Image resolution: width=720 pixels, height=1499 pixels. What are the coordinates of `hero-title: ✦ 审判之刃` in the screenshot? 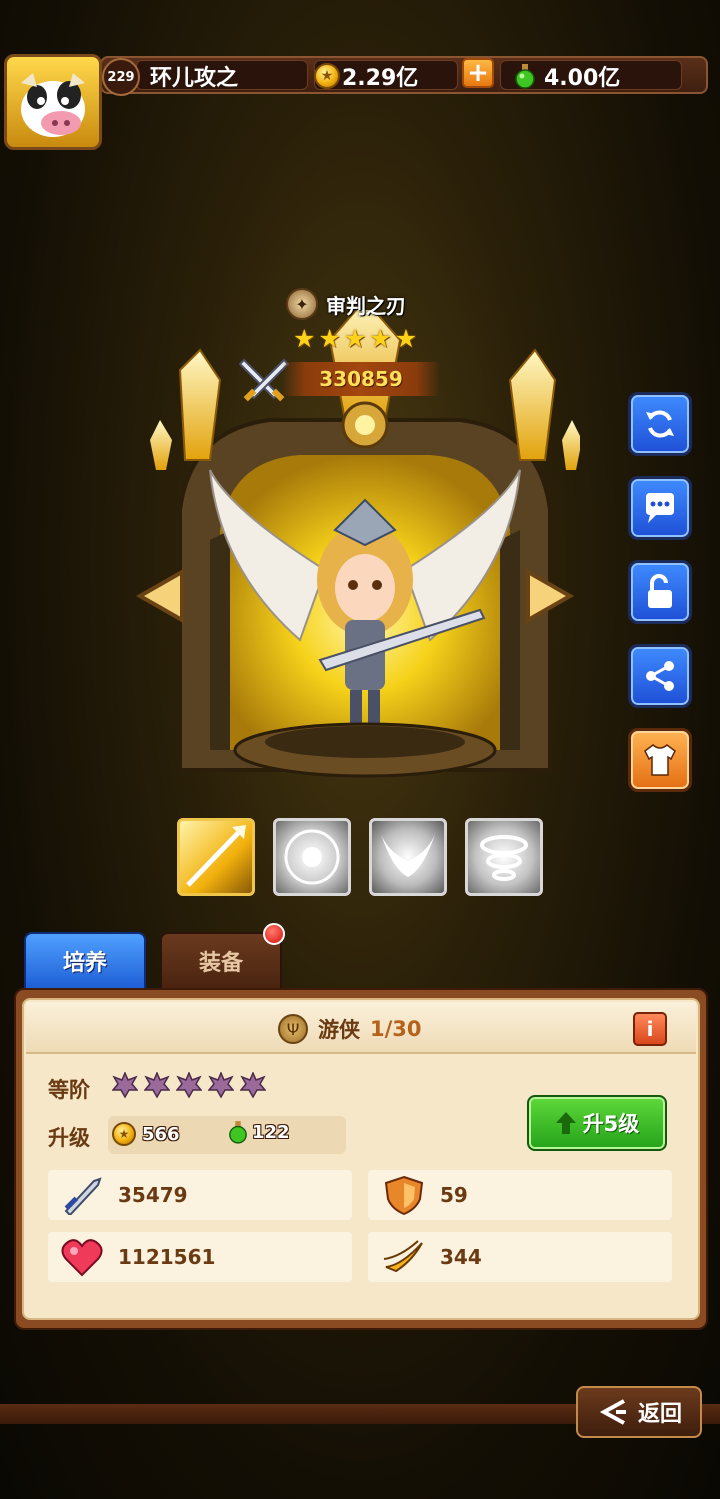 It's located at (346, 304).